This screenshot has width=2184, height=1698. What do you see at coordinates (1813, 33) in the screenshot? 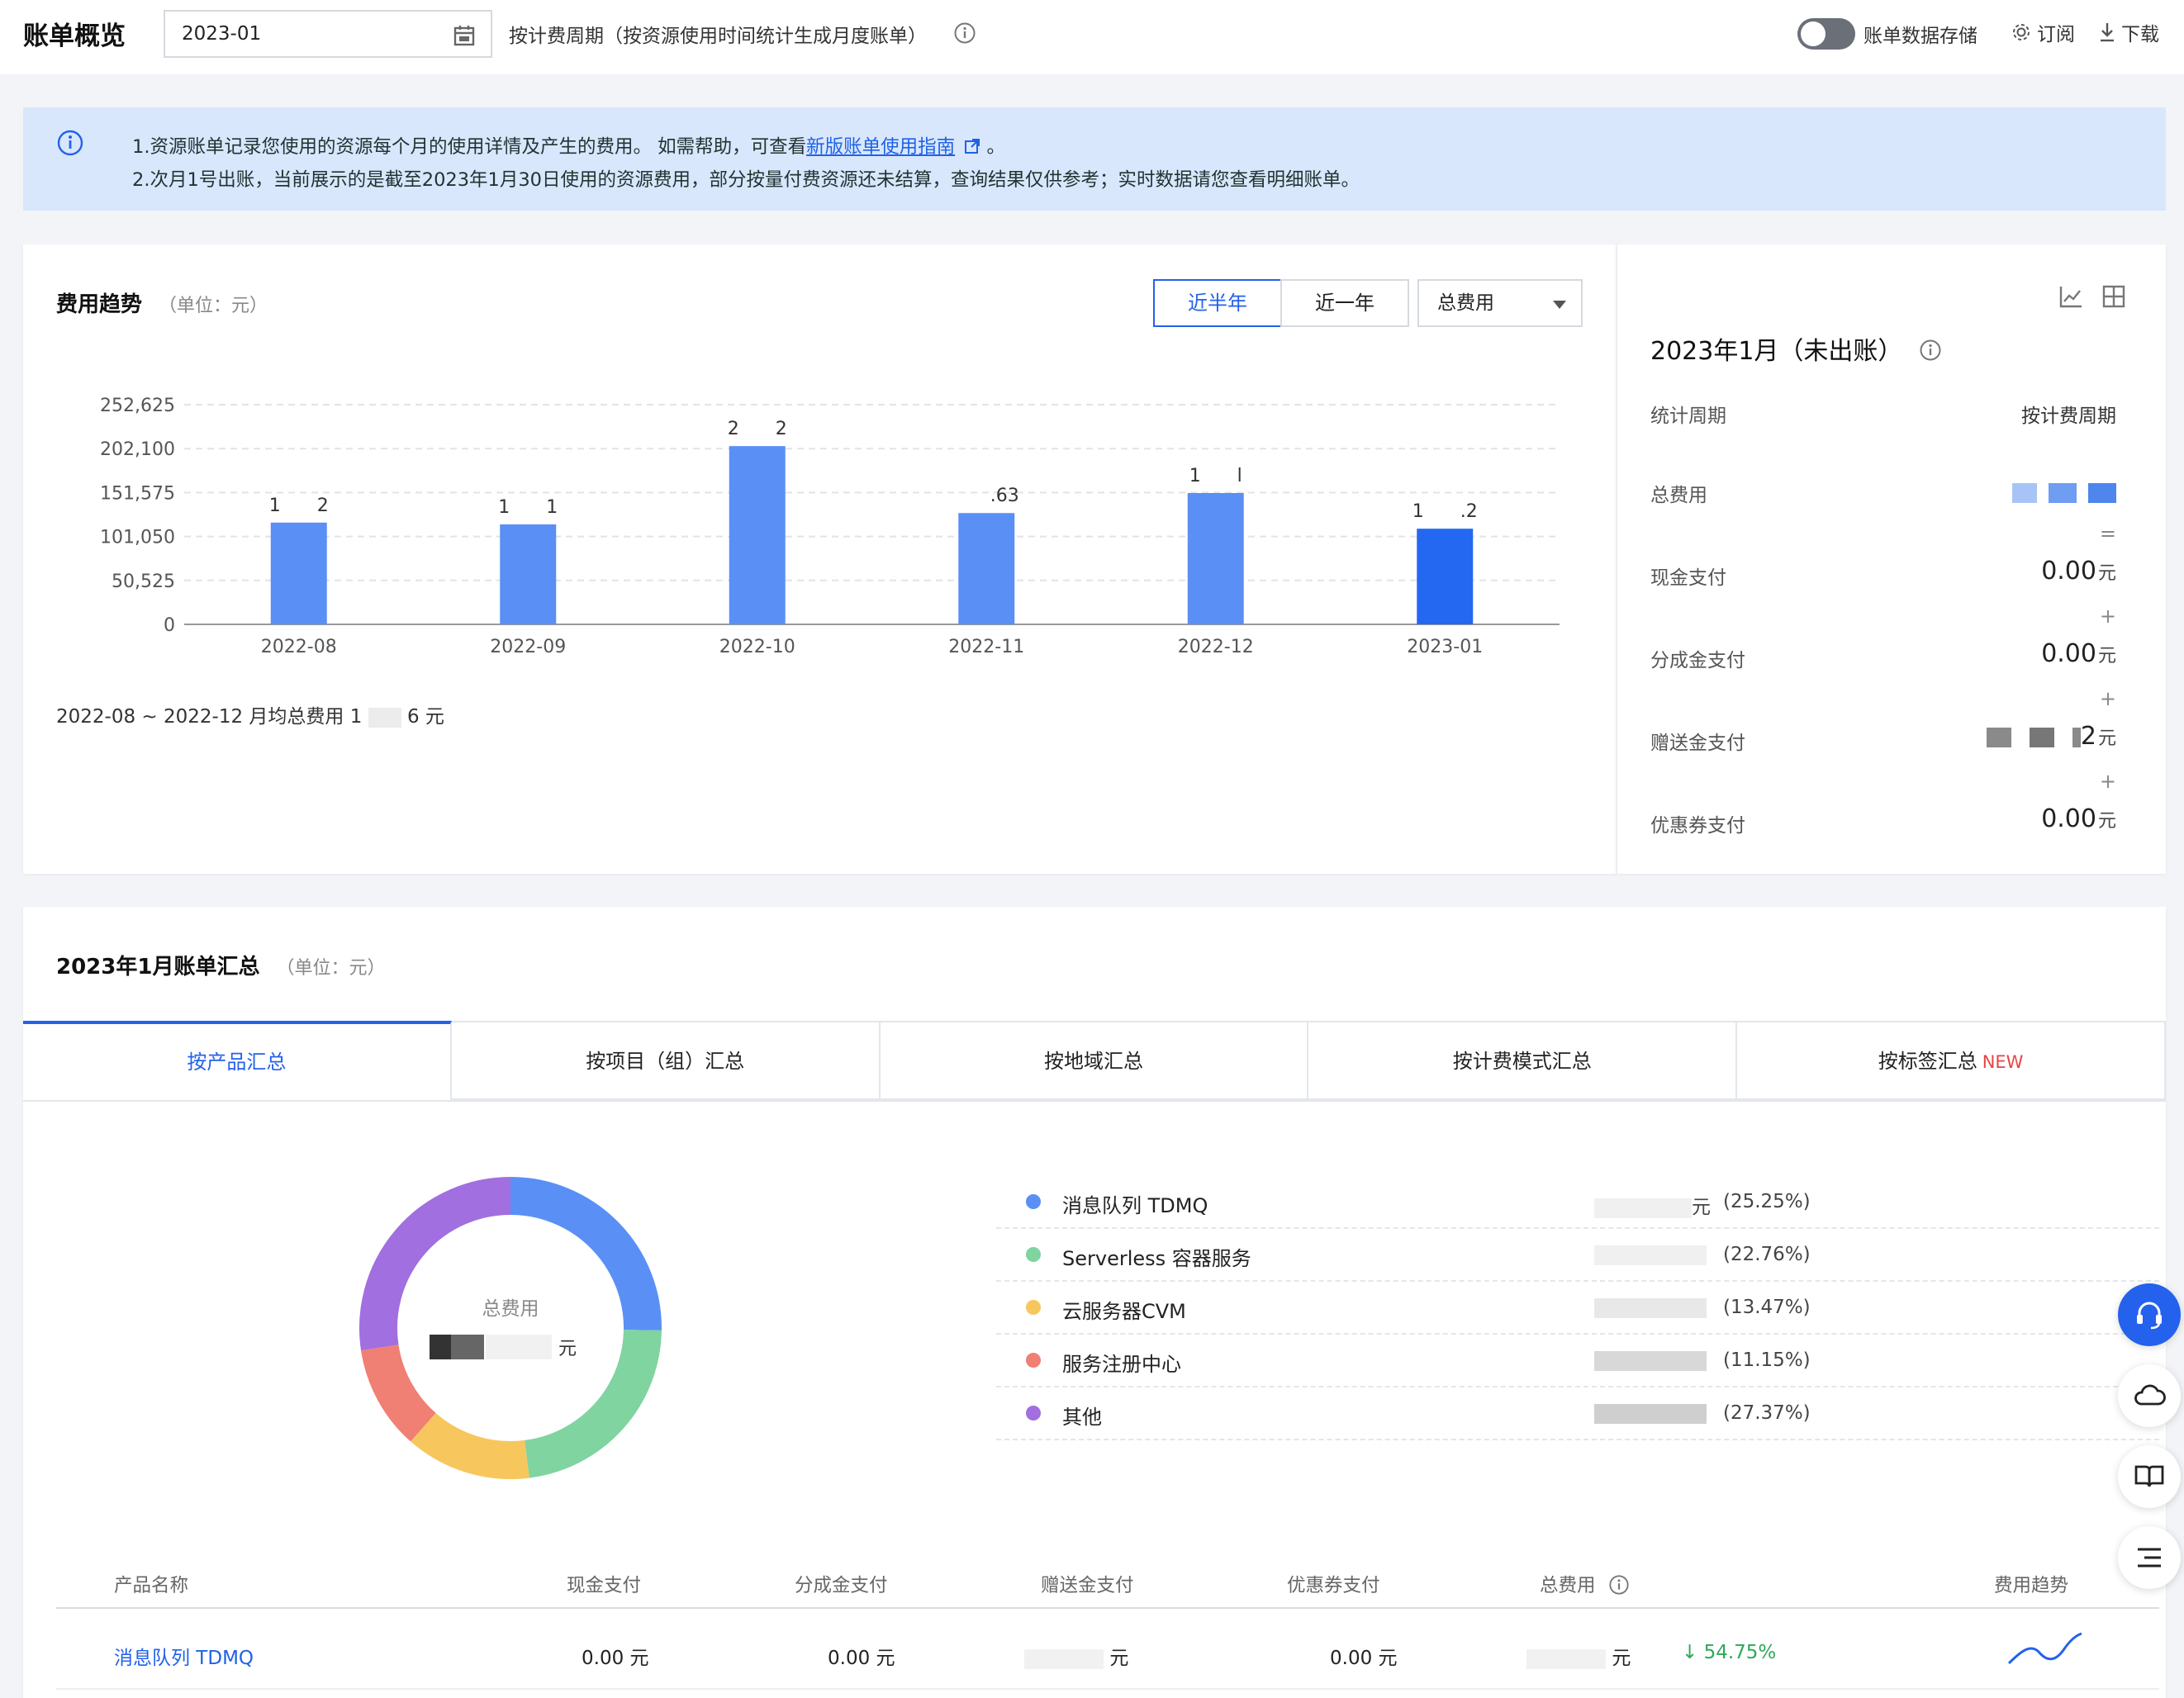
I see `toggle-knob` at bounding box center [1813, 33].